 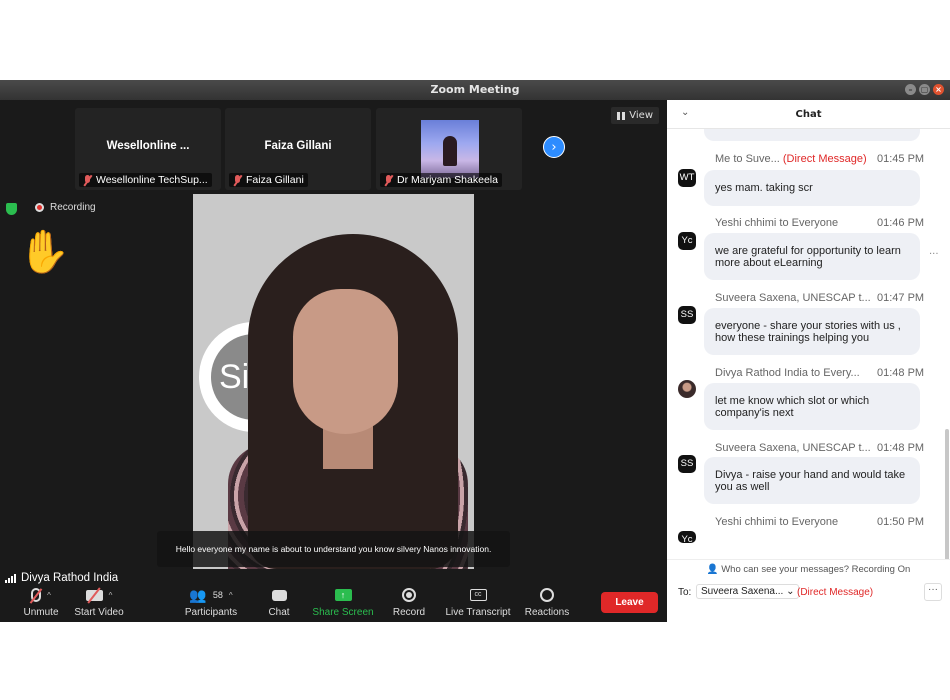 What do you see at coordinates (629, 602) in the screenshot?
I see `leave-button: Leave` at bounding box center [629, 602].